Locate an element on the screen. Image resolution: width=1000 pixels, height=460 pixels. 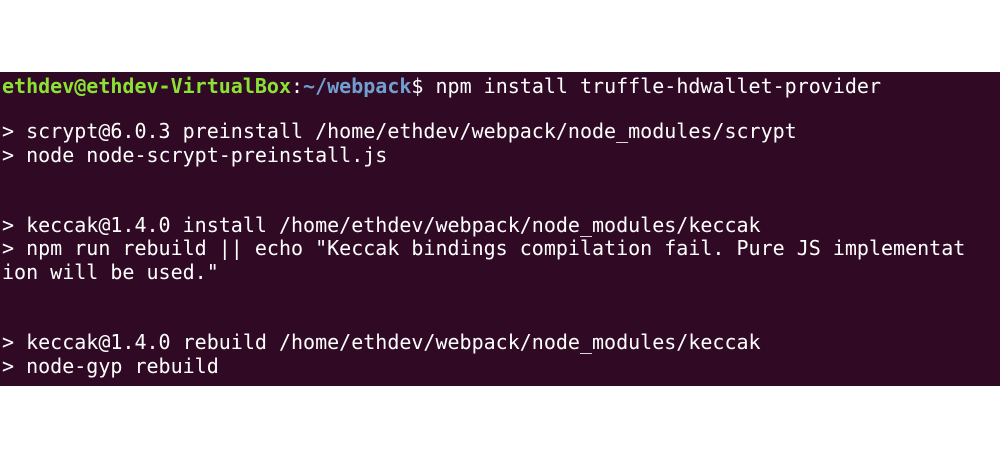
prompt-path: ~/webpack is located at coordinates (357, 86).